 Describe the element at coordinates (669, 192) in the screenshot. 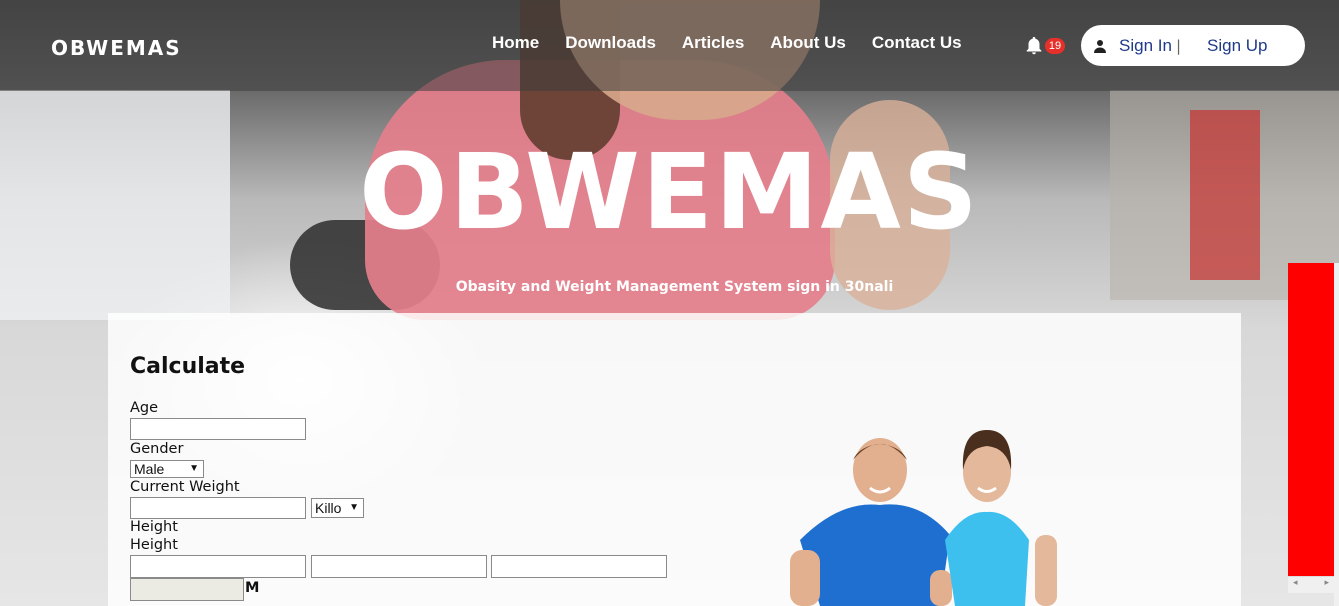

I see `hero-title: OBWEMAS` at that location.